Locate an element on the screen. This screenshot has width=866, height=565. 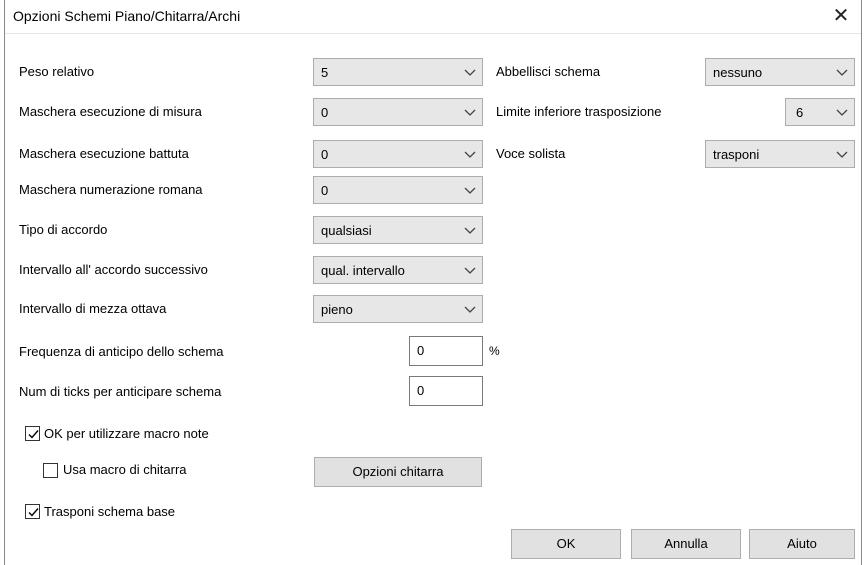
peso-relativo-value: 5 is located at coordinates (325, 72).